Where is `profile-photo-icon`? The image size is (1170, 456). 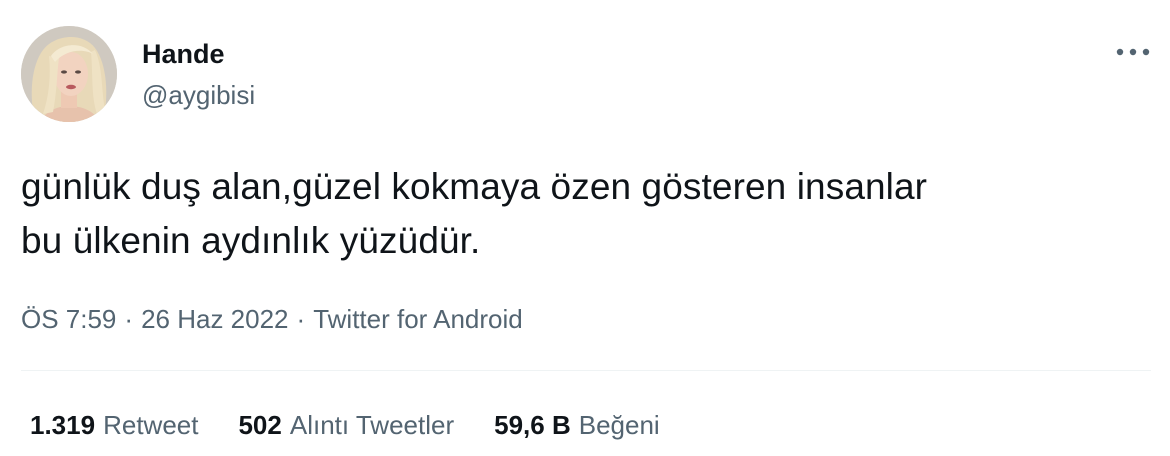 profile-photo-icon is located at coordinates (69, 74).